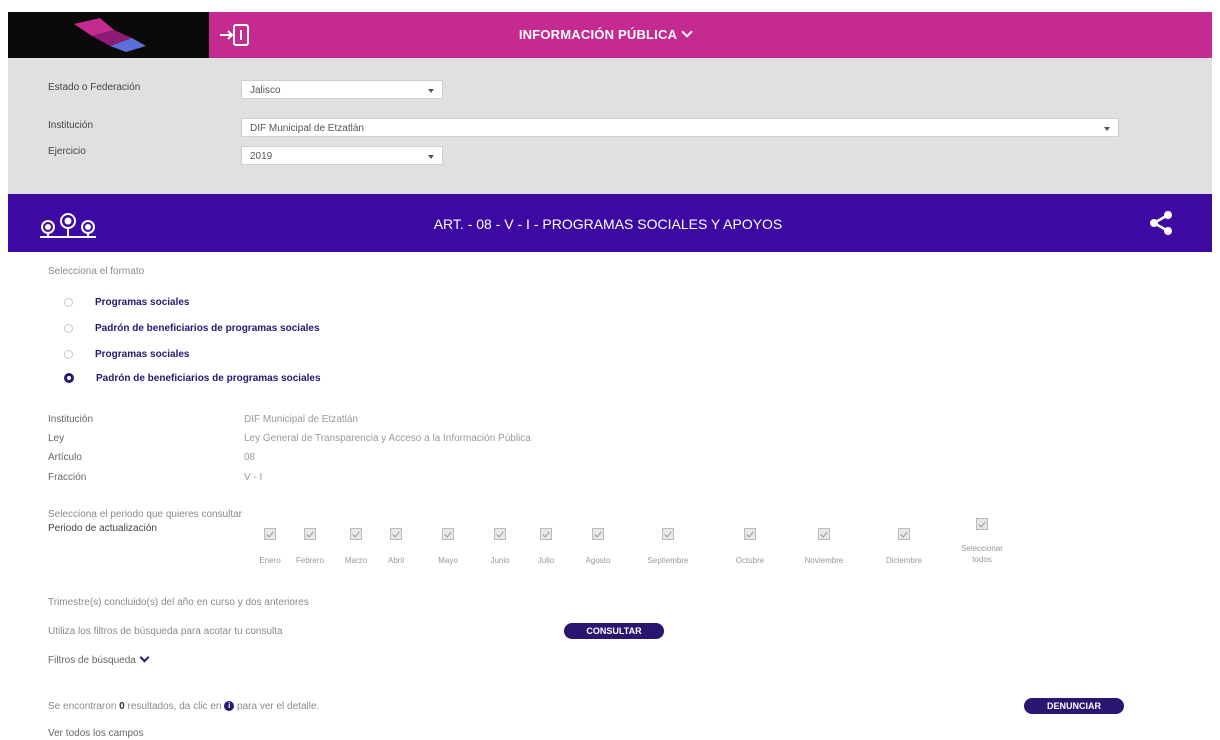 The image size is (1220, 740). What do you see at coordinates (96, 733) in the screenshot?
I see `ver-todos-link: Ver todos los campos` at bounding box center [96, 733].